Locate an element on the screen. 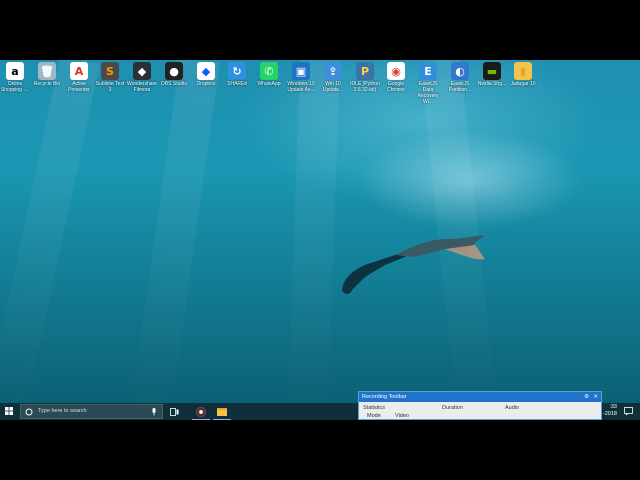  desktop-shortcut: A Active Presenter is located at coordinates (79, 77).